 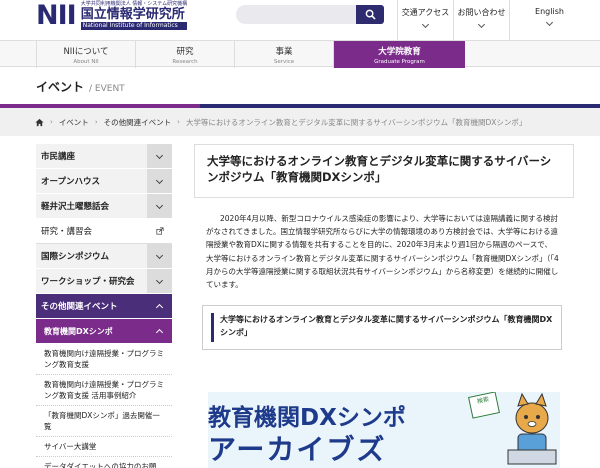 I want to click on topnav-contact: お問い合わせ, so click(x=481, y=20).